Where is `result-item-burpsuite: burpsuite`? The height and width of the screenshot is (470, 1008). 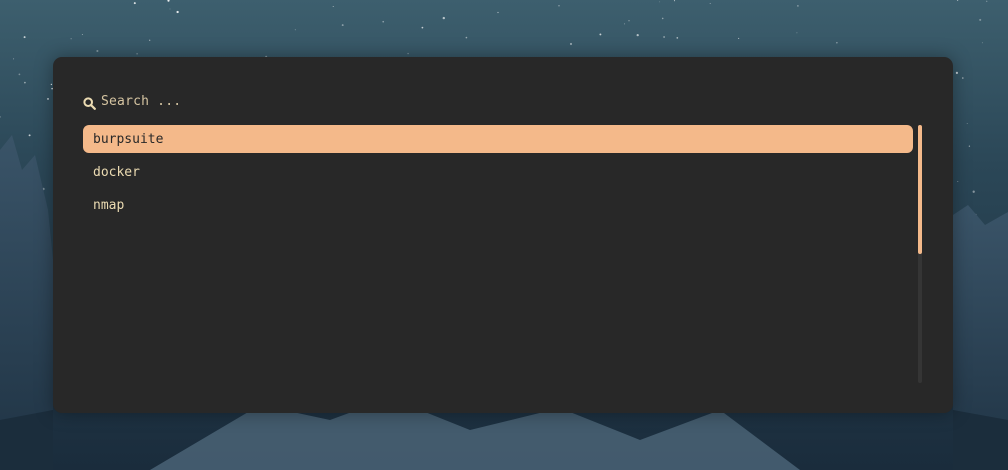
result-item-burpsuite: burpsuite is located at coordinates (498, 139).